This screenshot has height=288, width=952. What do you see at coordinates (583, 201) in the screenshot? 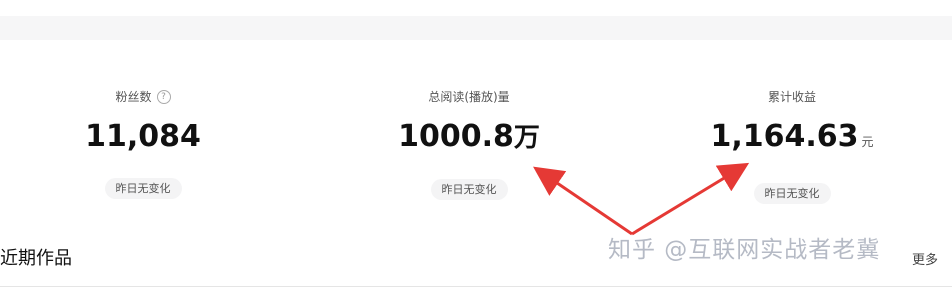
I see `arrow-to-views` at bounding box center [583, 201].